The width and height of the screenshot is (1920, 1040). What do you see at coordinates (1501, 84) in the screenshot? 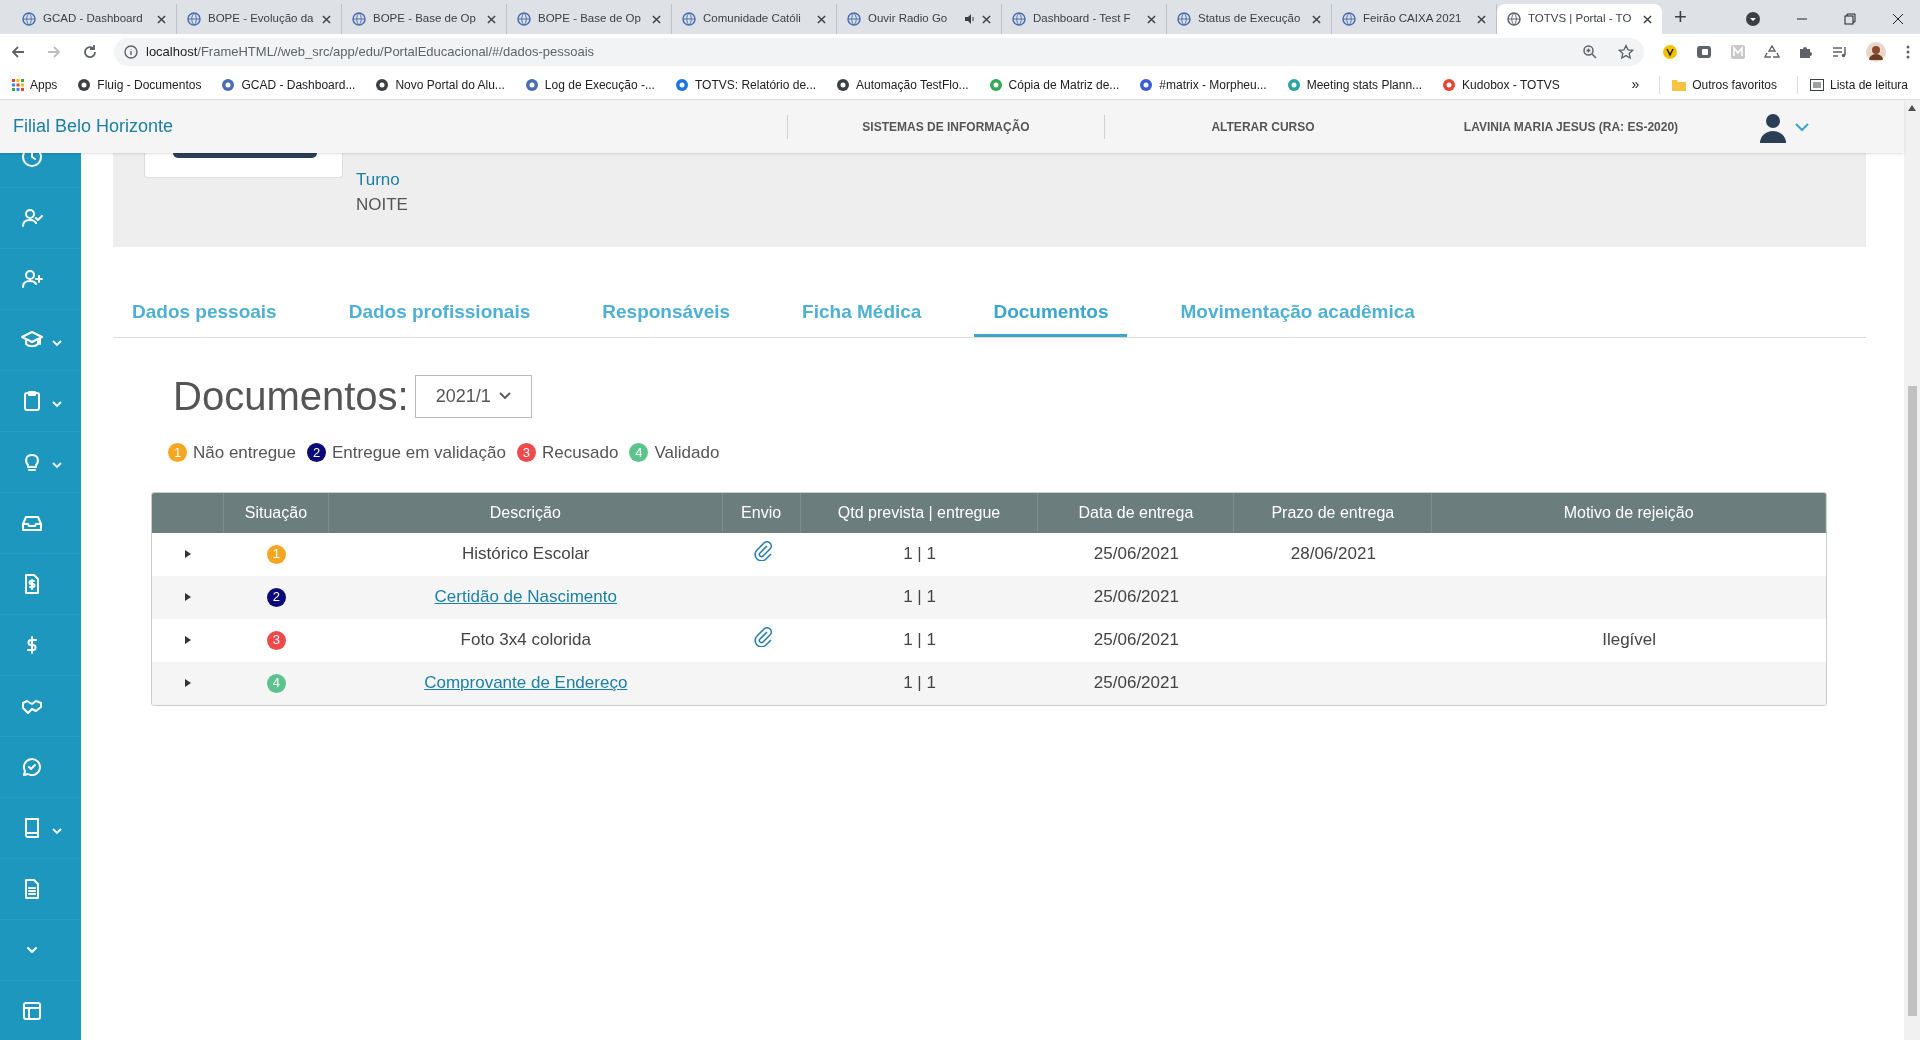
I see `bookmark-link: Kudobox - TOTVS` at bounding box center [1501, 84].